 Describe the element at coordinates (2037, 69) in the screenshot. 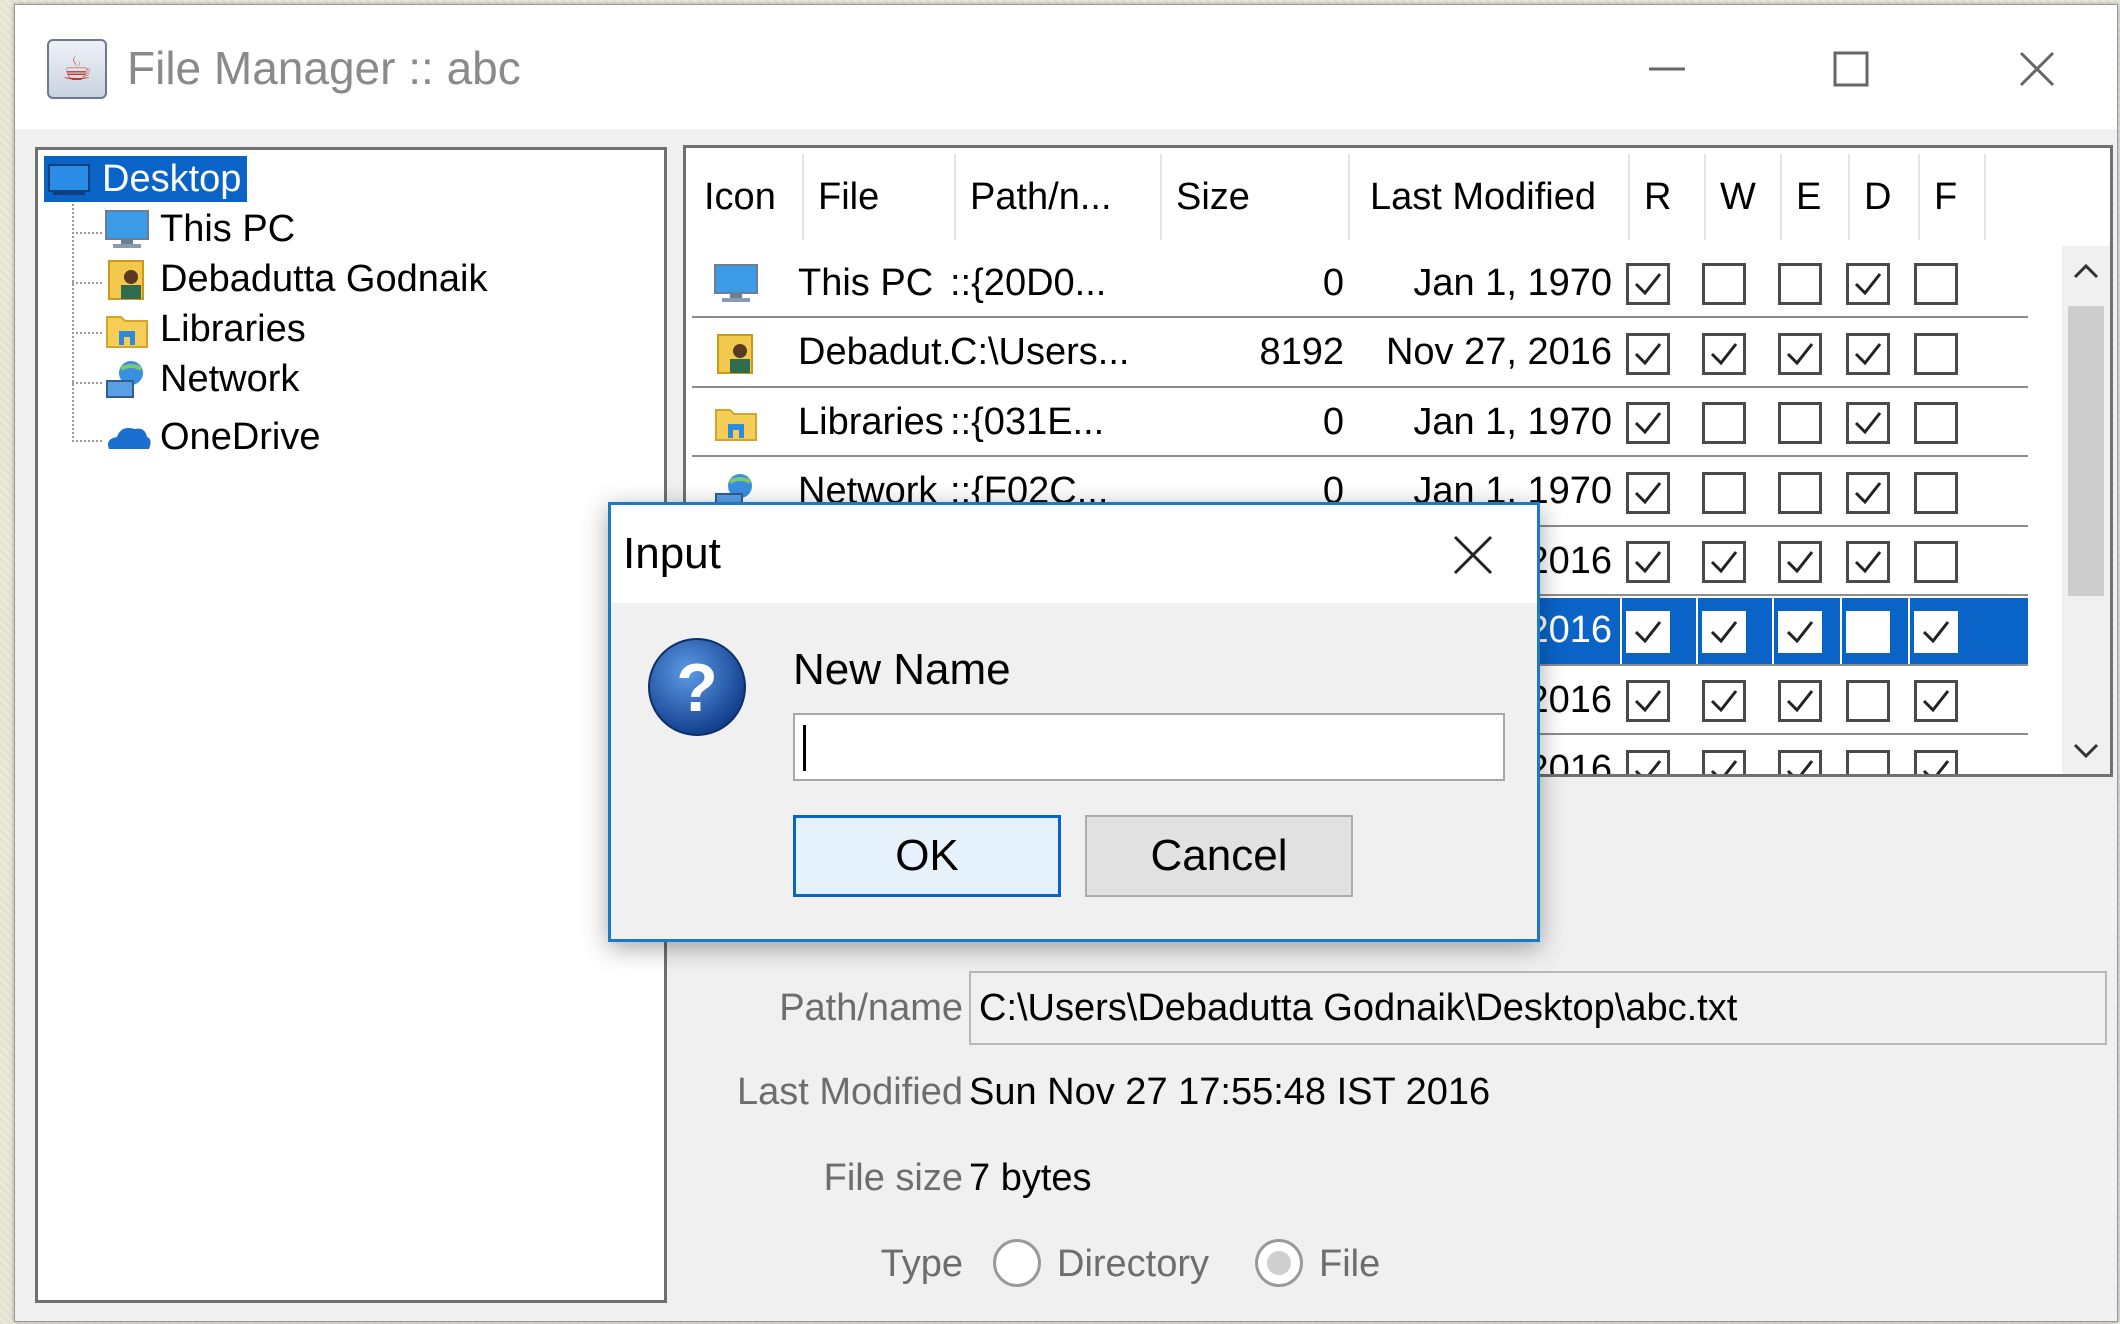

I see `close-button` at that location.